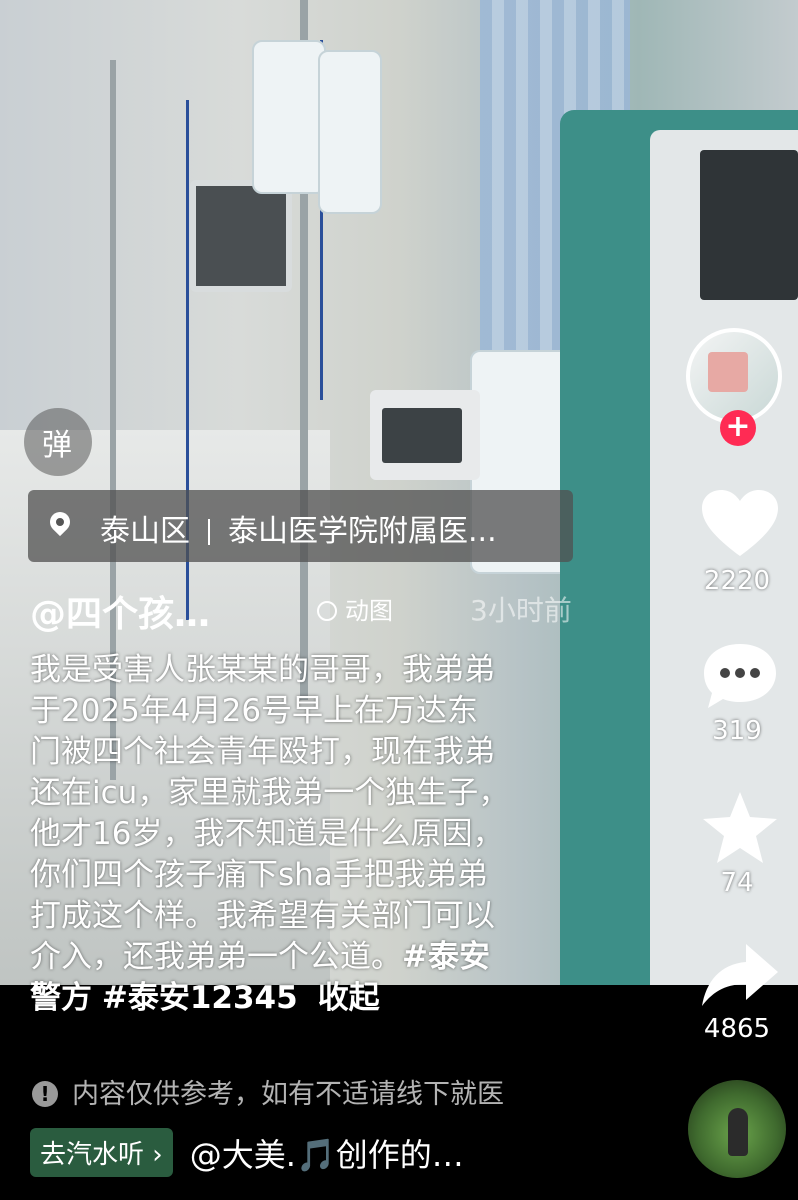 The width and height of the screenshot is (798, 1200). Describe the element at coordinates (349, 998) in the screenshot. I see `collapse-button: 收起` at that location.